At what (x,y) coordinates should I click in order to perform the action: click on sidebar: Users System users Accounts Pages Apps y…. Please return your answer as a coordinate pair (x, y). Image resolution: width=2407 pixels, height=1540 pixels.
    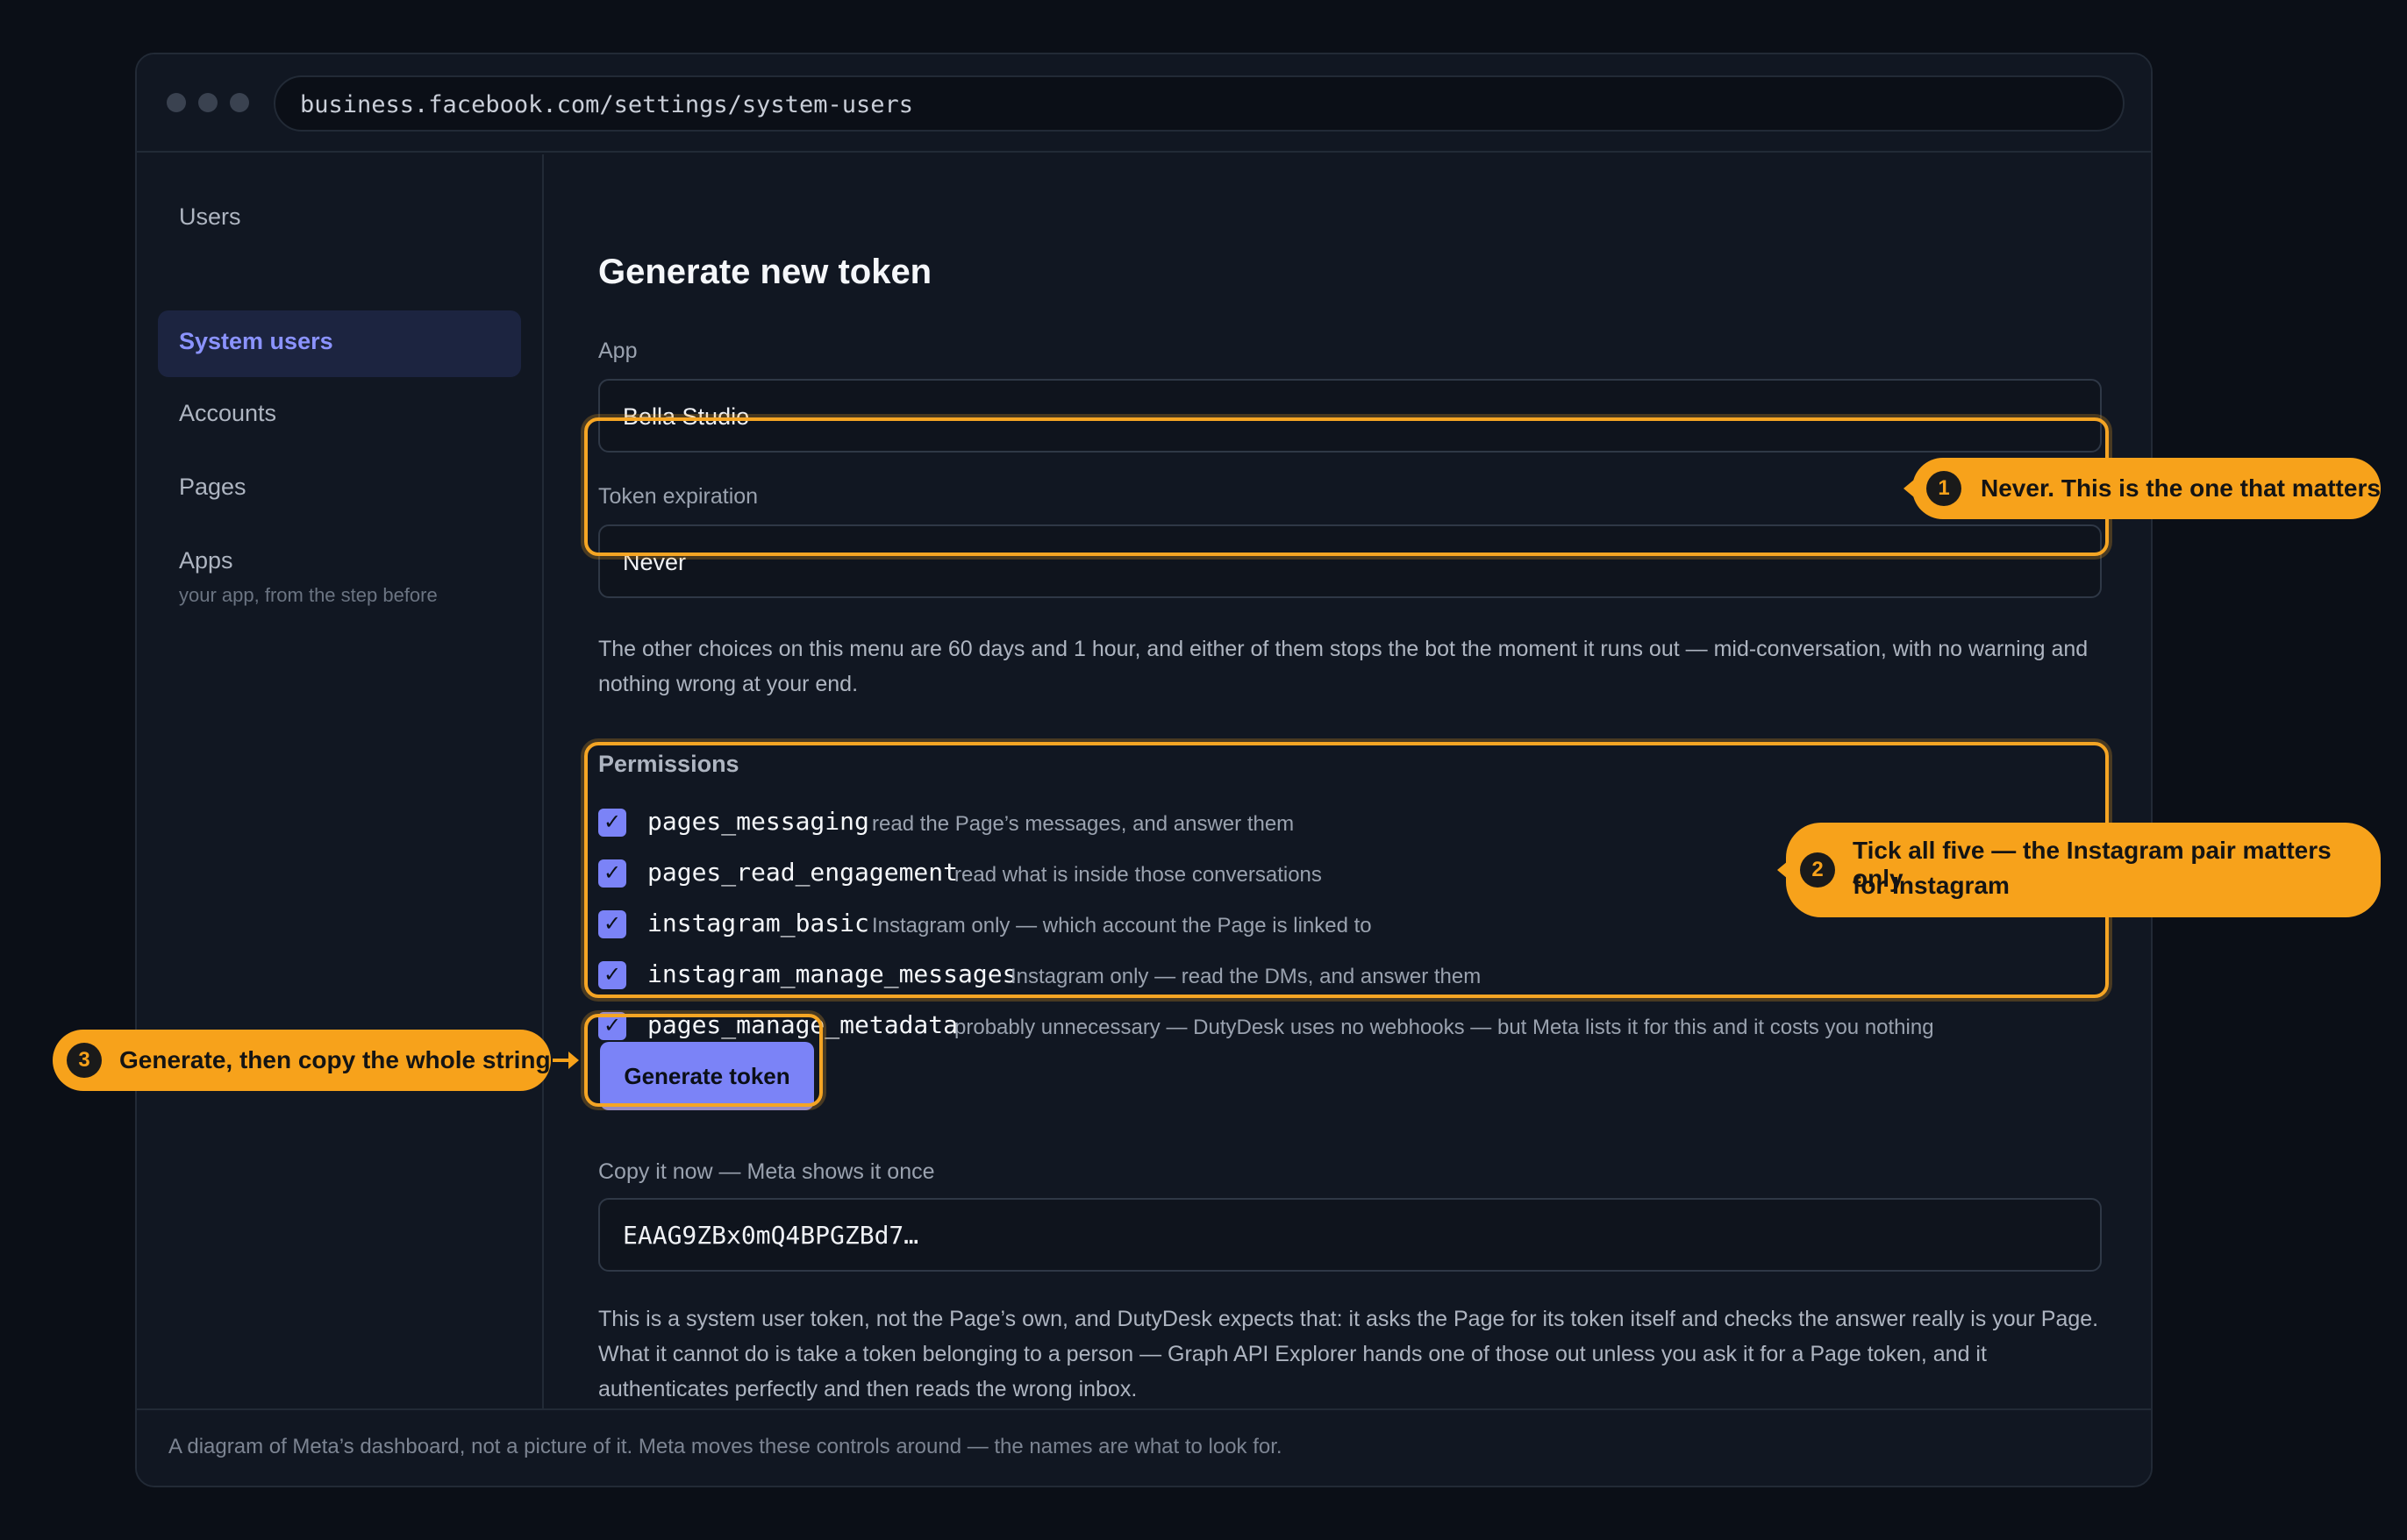
    Looking at the image, I should click on (340, 782).